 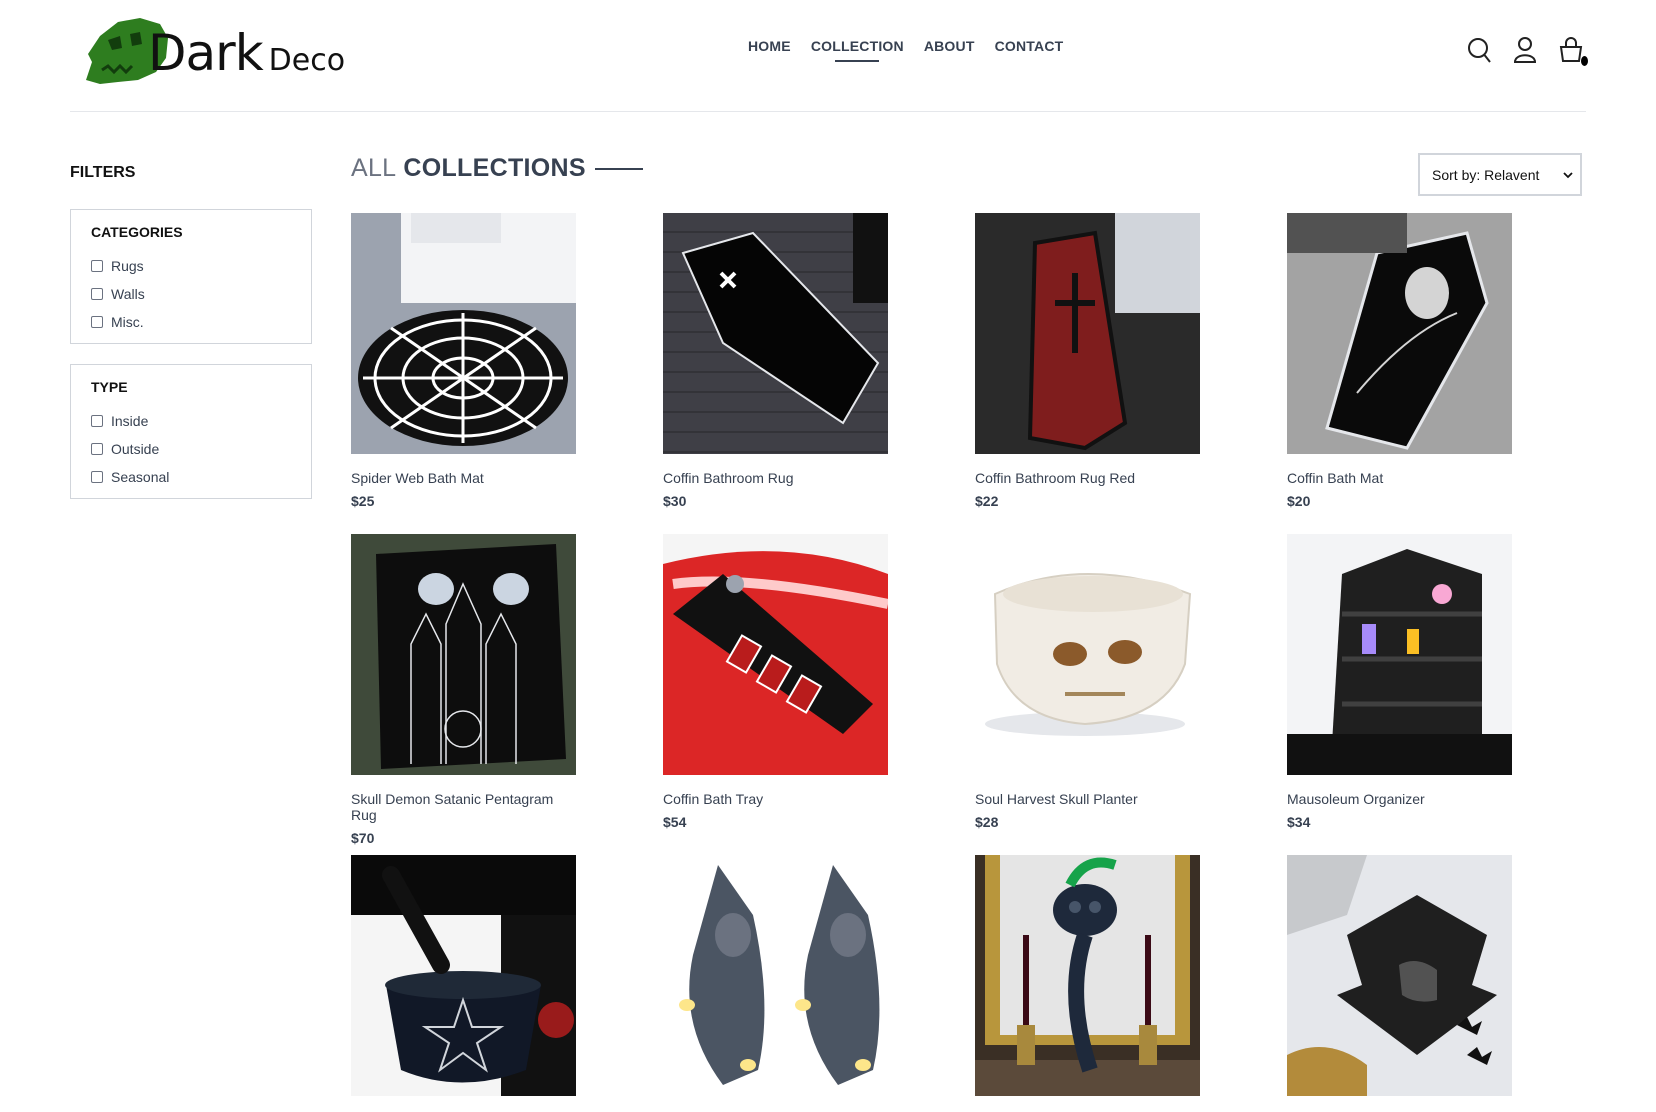 I want to click on cart-icon, so click(x=1573, y=51).